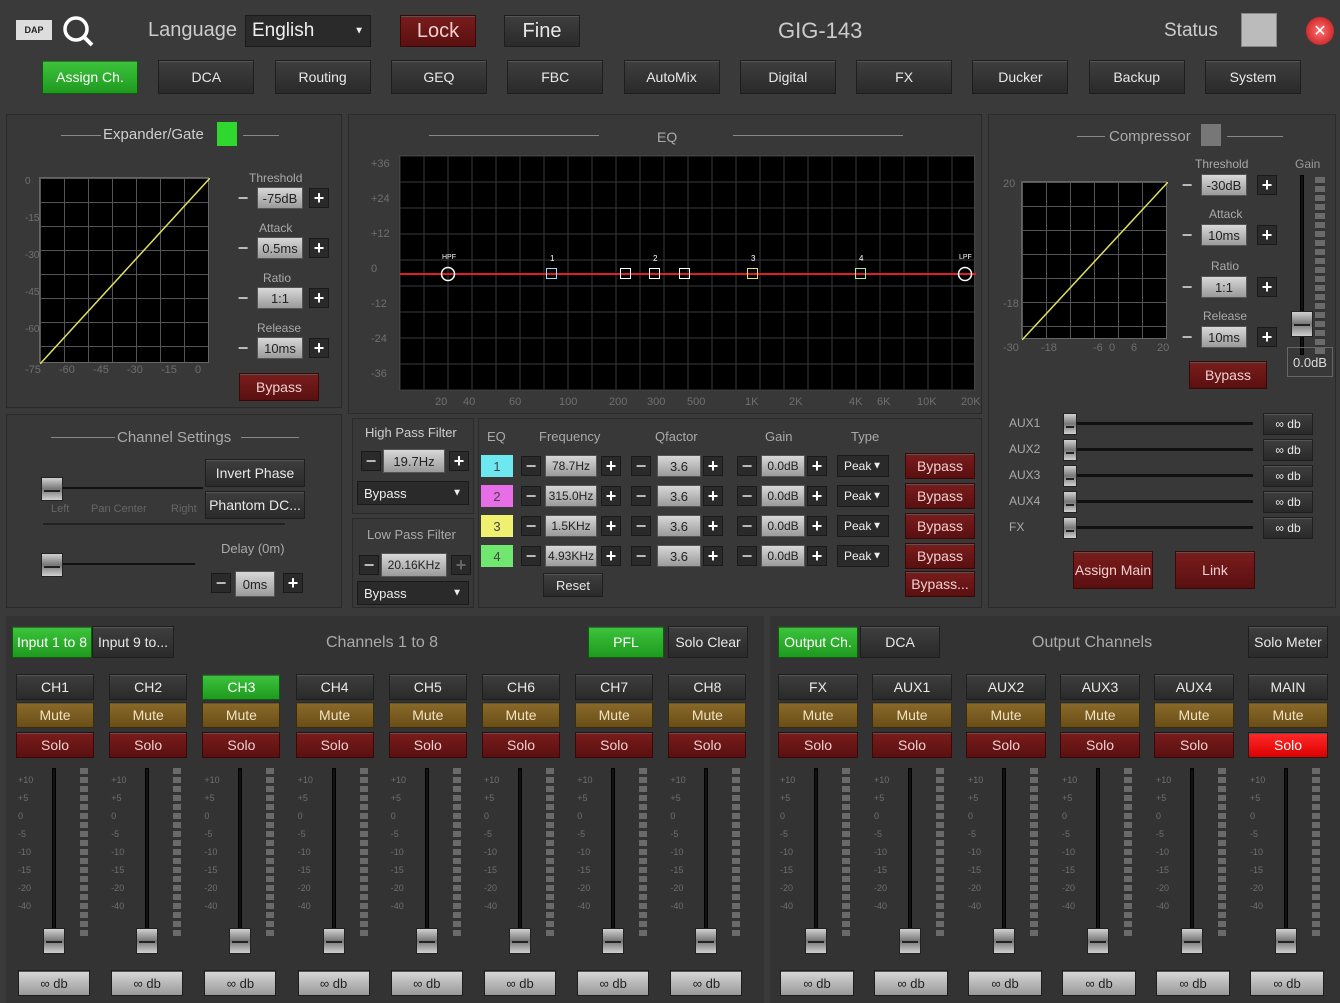  What do you see at coordinates (818, 642) in the screenshot?
I see `output-tab-1: Output Ch.` at bounding box center [818, 642].